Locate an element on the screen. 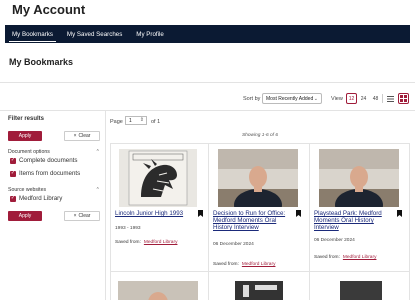 This screenshot has height=300, width=415. filter-complete-documents: ✓ Complete documents is located at coordinates (43, 160).